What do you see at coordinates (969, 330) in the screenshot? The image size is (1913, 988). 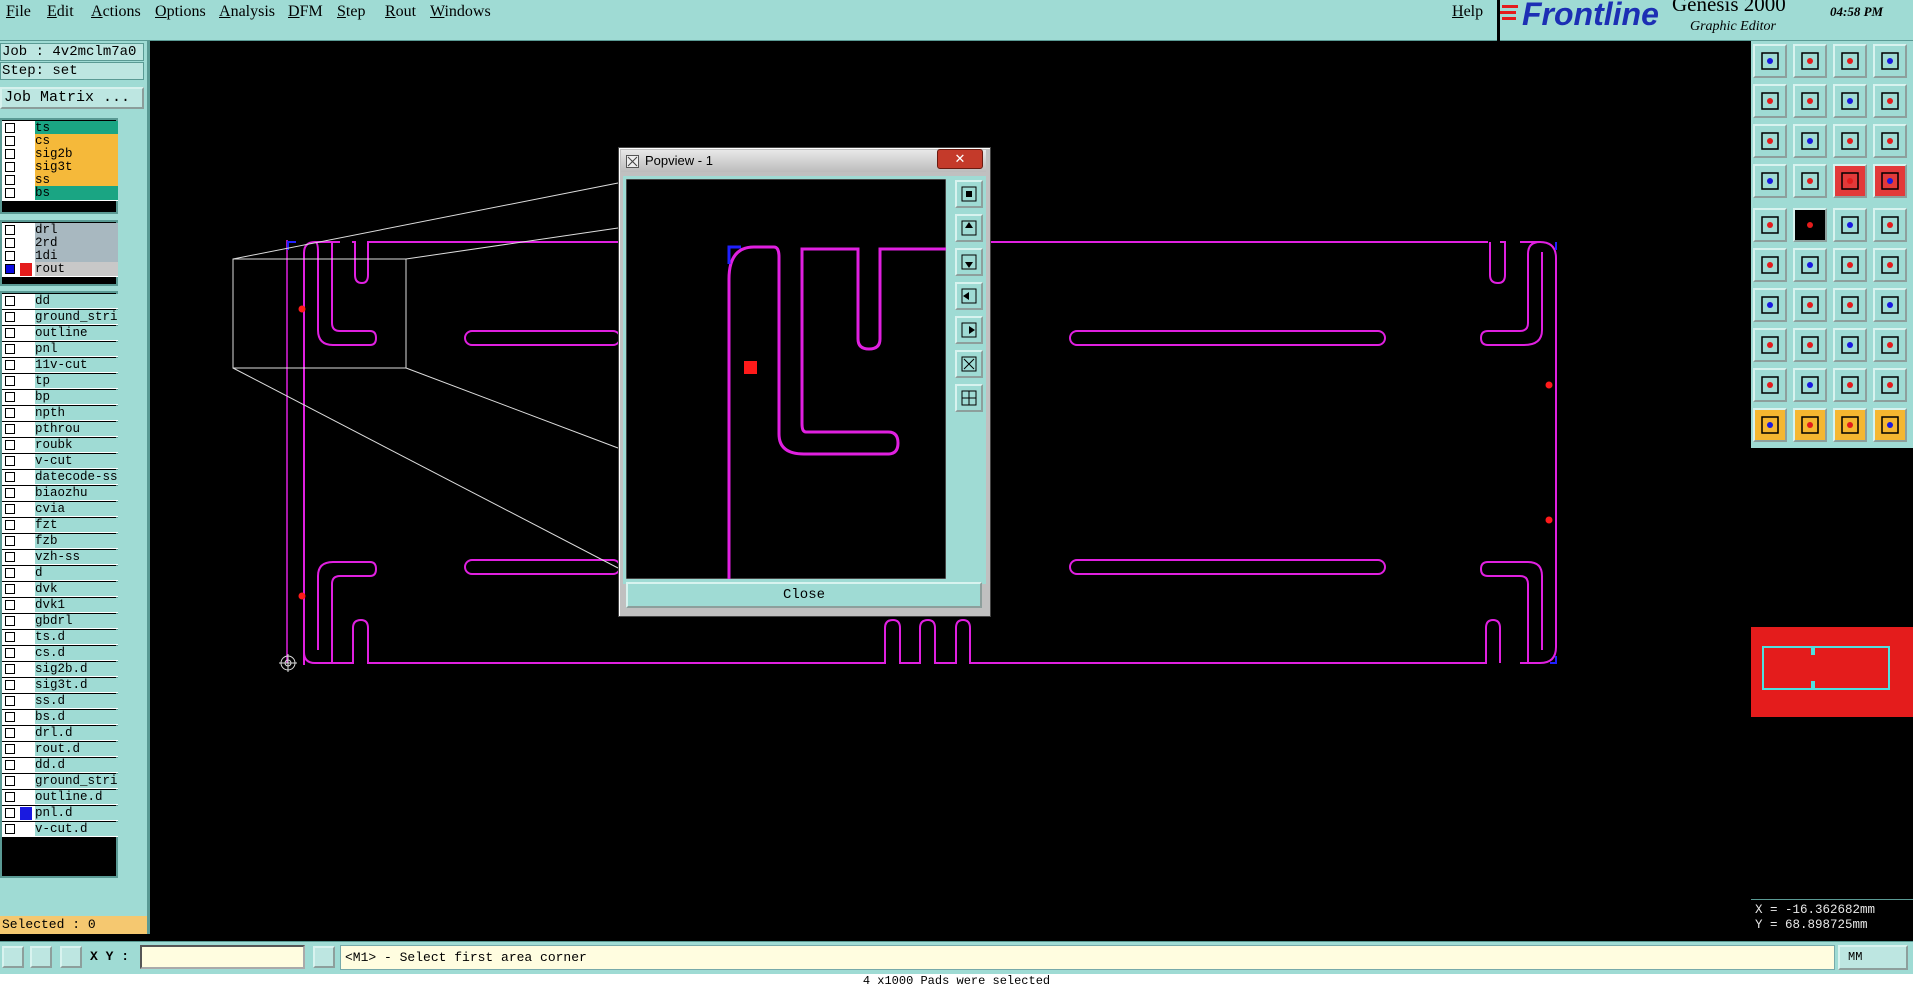 I see `popview-pan-right-button` at bounding box center [969, 330].